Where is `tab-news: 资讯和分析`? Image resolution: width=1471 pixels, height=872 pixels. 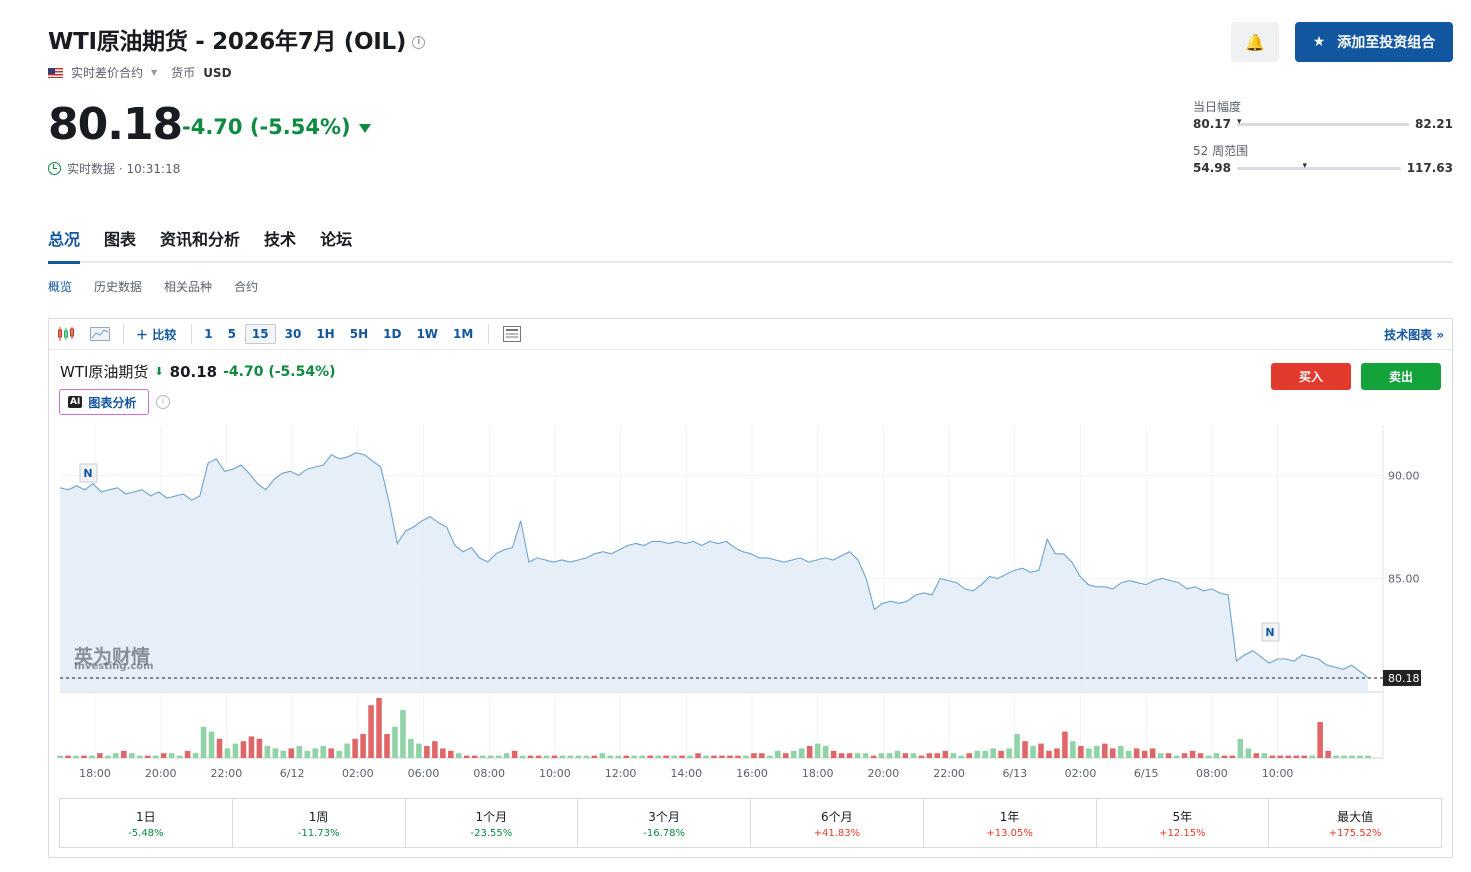 tab-news: 资讯和分析 is located at coordinates (200, 238).